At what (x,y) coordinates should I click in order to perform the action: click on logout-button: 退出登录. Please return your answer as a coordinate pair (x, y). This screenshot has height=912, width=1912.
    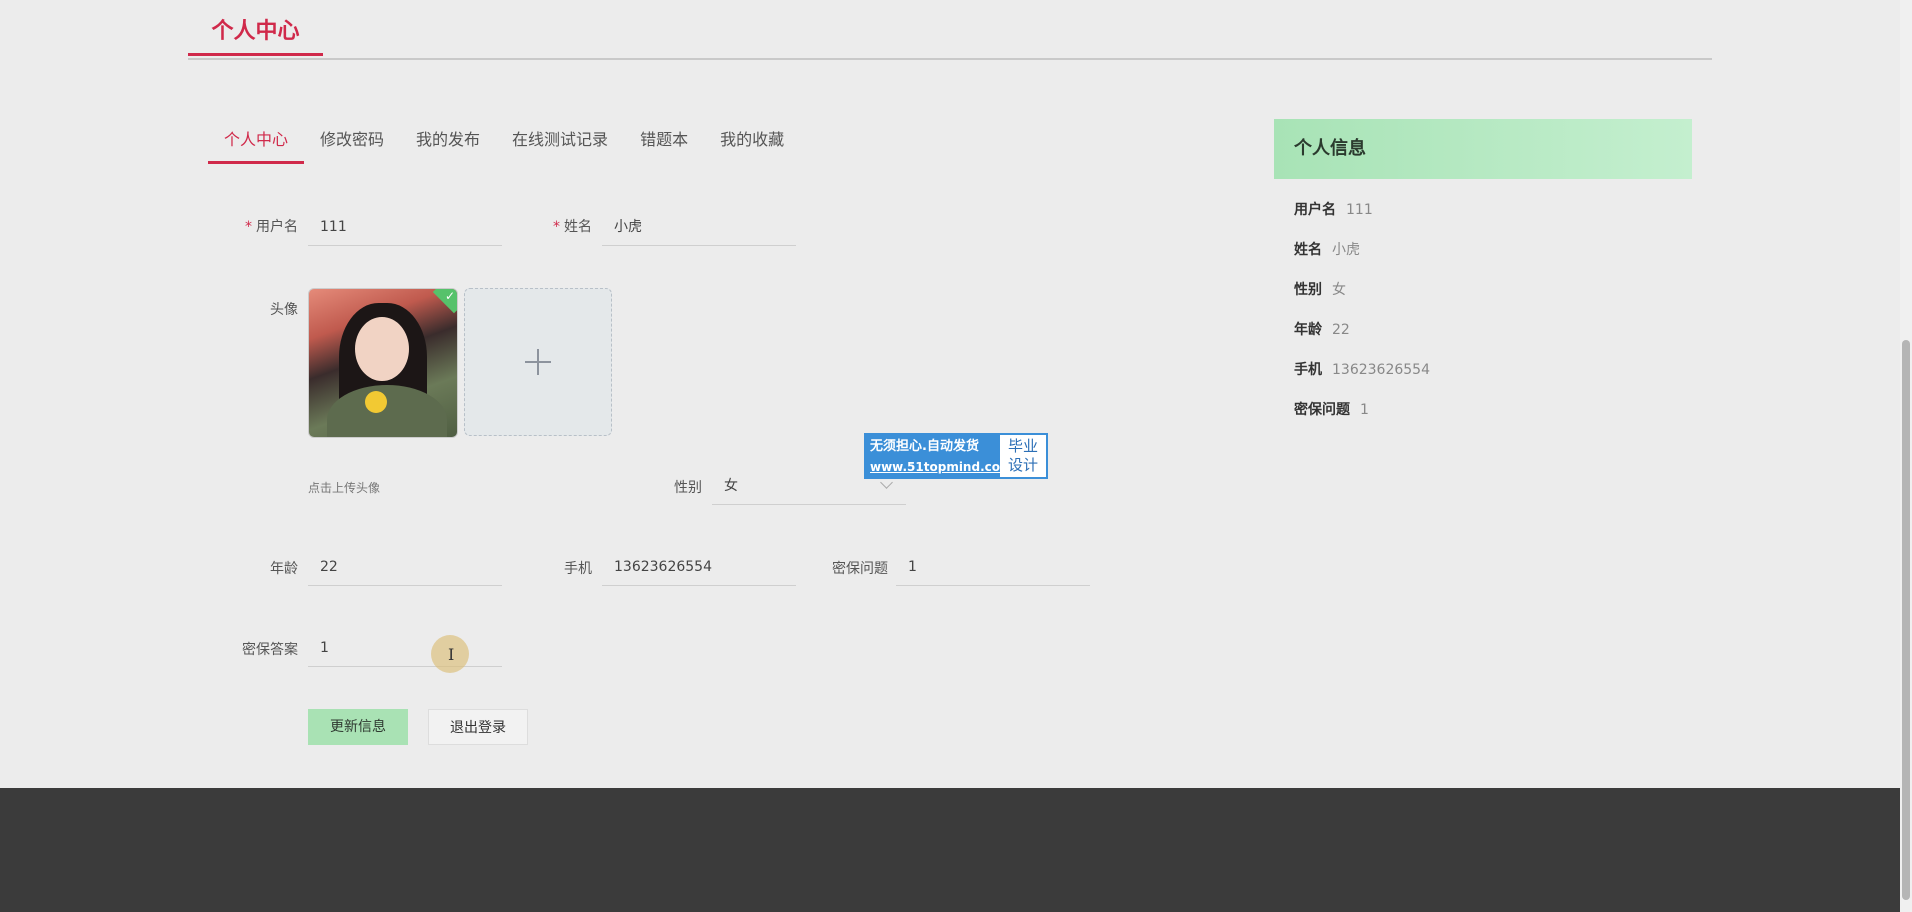
    Looking at the image, I should click on (478, 727).